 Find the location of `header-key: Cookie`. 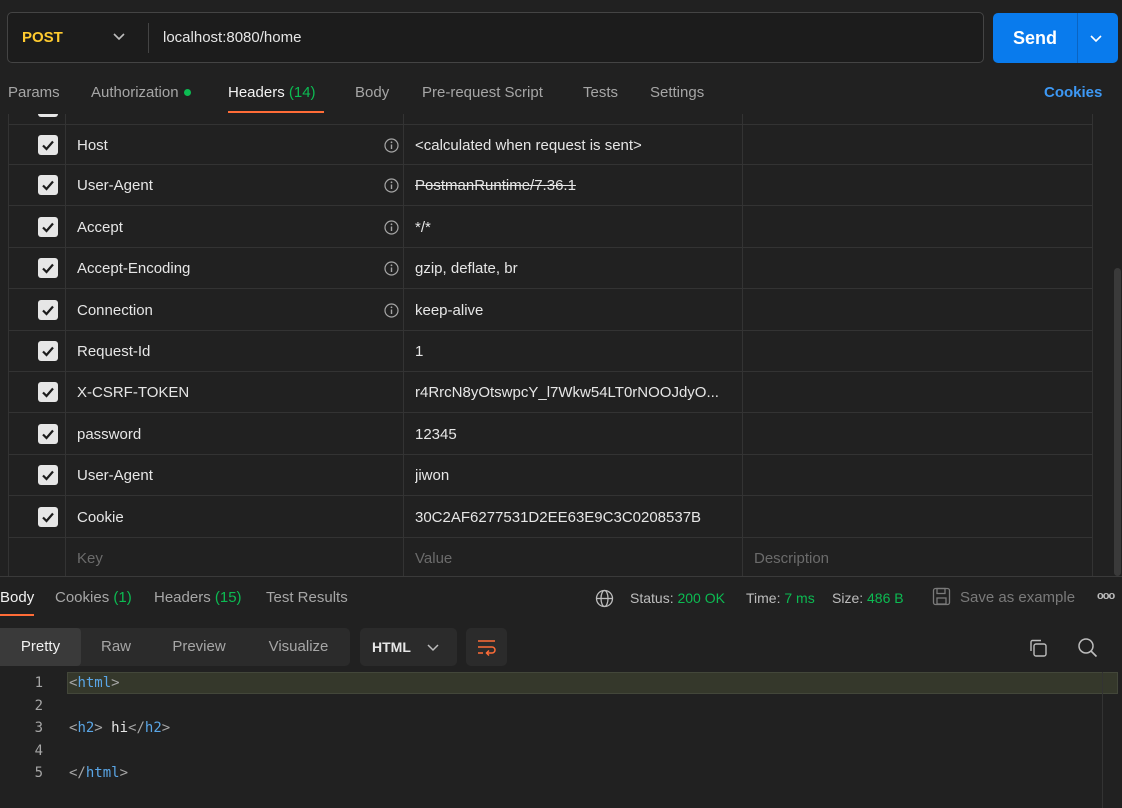

header-key: Cookie is located at coordinates (100, 517).